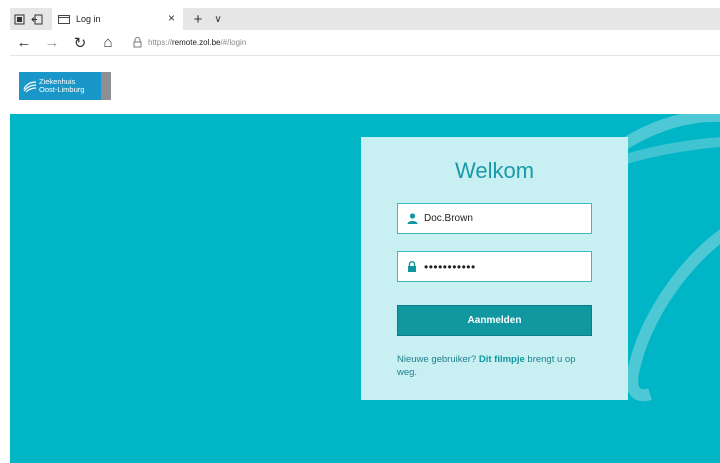  What do you see at coordinates (365, 19) in the screenshot?
I see `tab-strip: Log in × + ∨` at bounding box center [365, 19].